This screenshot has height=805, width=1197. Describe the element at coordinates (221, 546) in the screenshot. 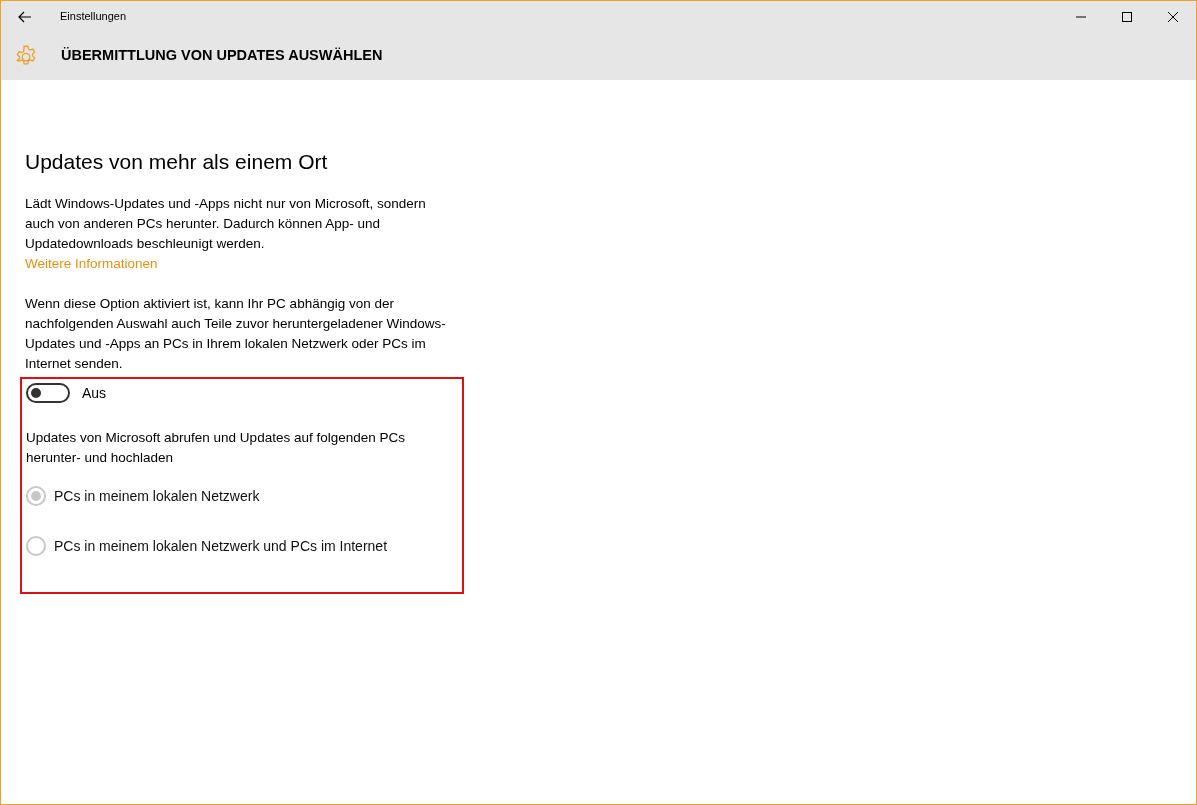

I see `radio-label: PCs in meinem lokalen Netzwerk und PCs im Internet` at that location.